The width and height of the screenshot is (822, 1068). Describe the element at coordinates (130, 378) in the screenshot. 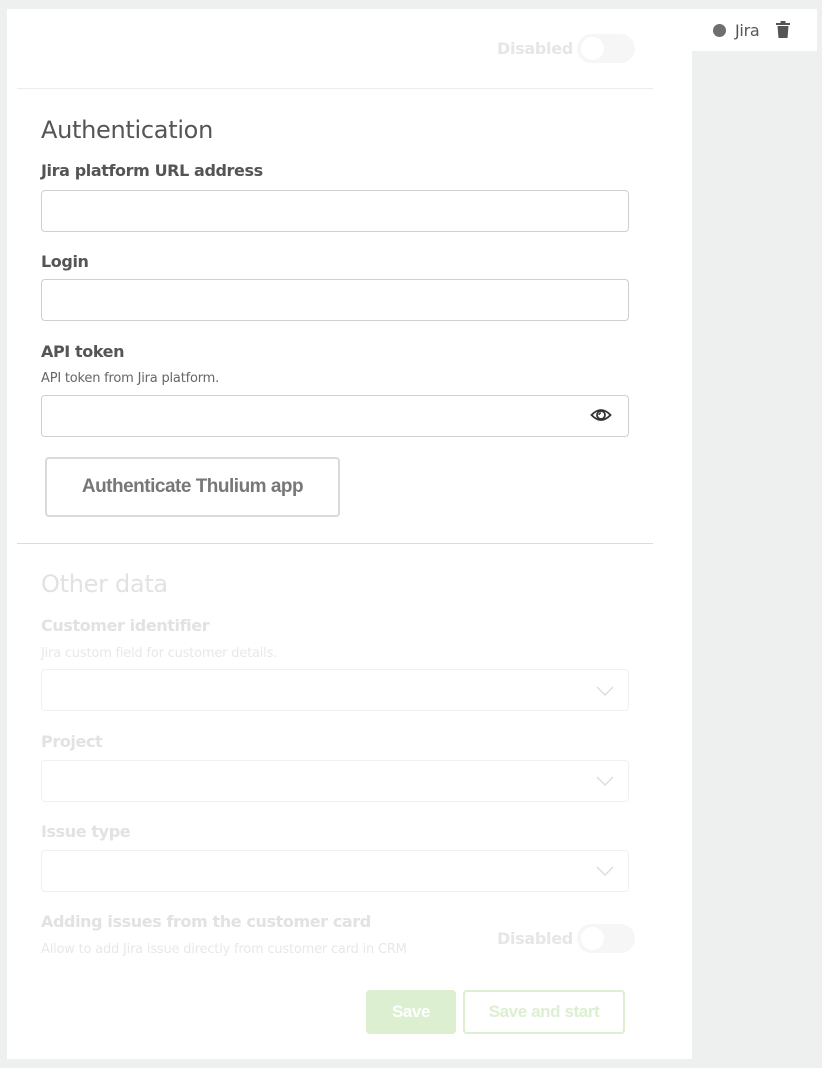

I see `api-token-hint: API token from Jira platform.` at that location.